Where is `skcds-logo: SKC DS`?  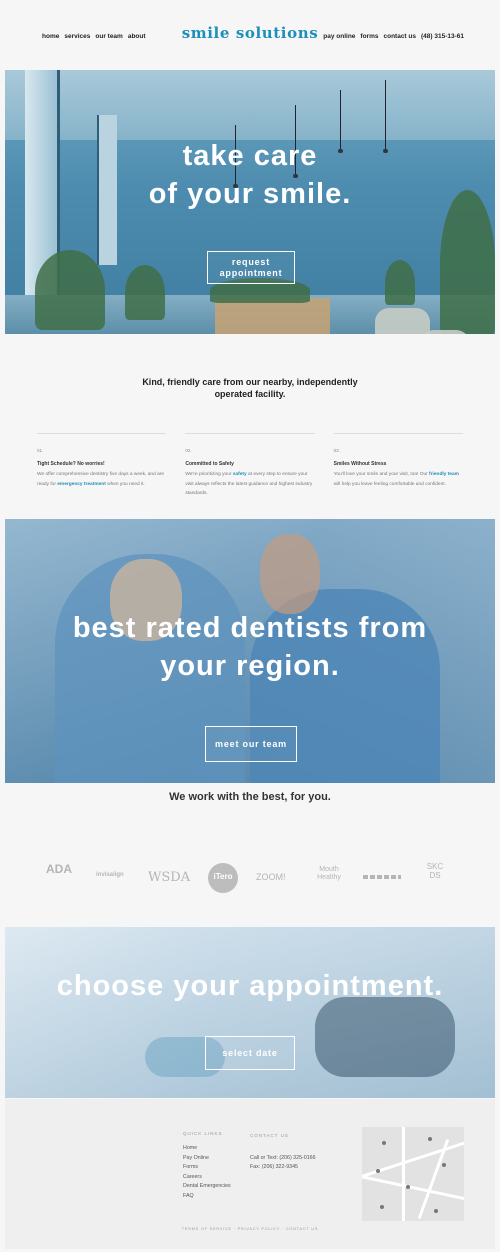 skcds-logo: SKC DS is located at coordinates (435, 871).